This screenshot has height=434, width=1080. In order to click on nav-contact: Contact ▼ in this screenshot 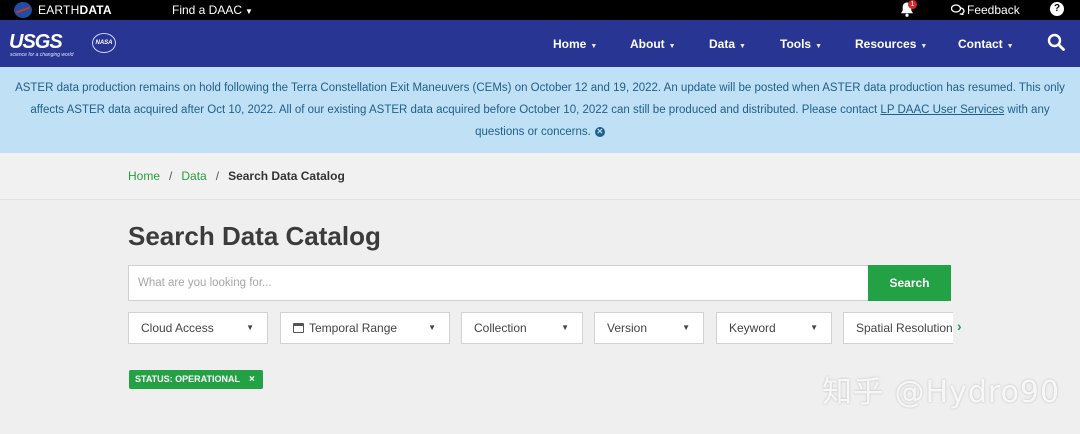, I will do `click(986, 44)`.